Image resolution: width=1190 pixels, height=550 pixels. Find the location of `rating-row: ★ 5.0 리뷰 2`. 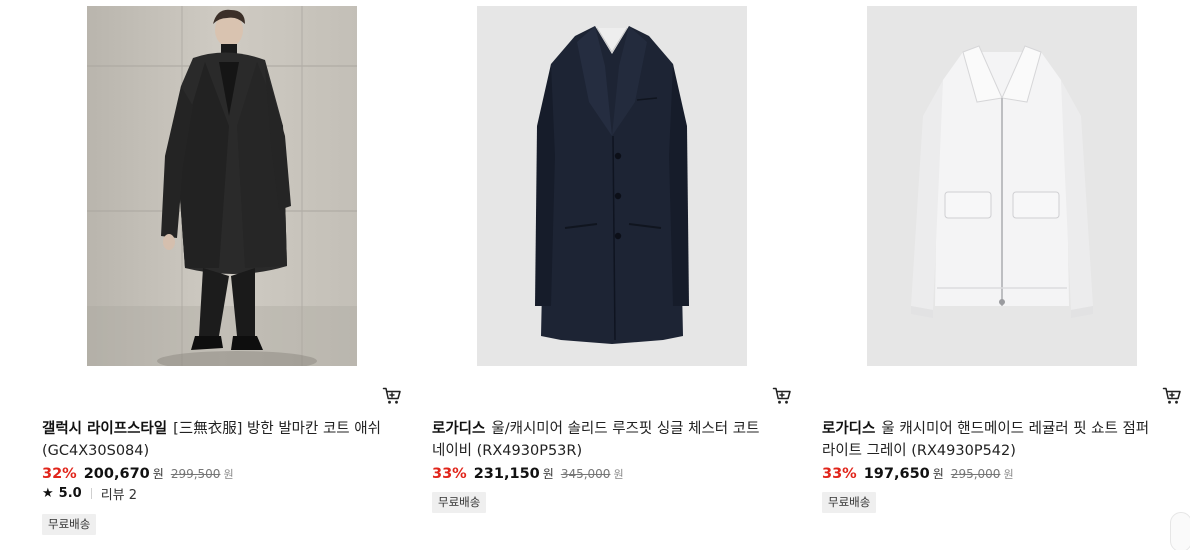

rating-row: ★ 5.0 리뷰 2 is located at coordinates (89, 493).